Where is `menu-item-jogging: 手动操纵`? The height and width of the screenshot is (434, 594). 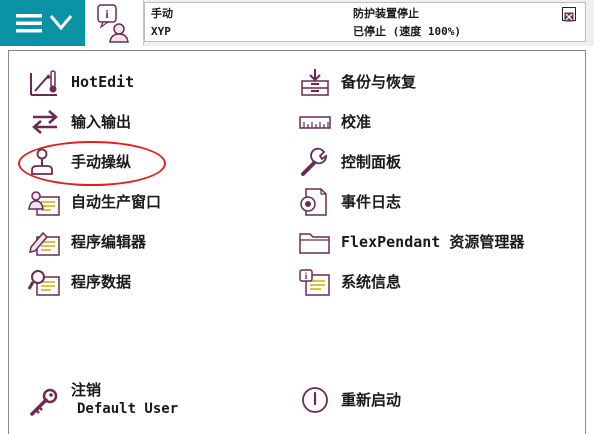 menu-item-jogging: 手动操纵 is located at coordinates (152, 162).